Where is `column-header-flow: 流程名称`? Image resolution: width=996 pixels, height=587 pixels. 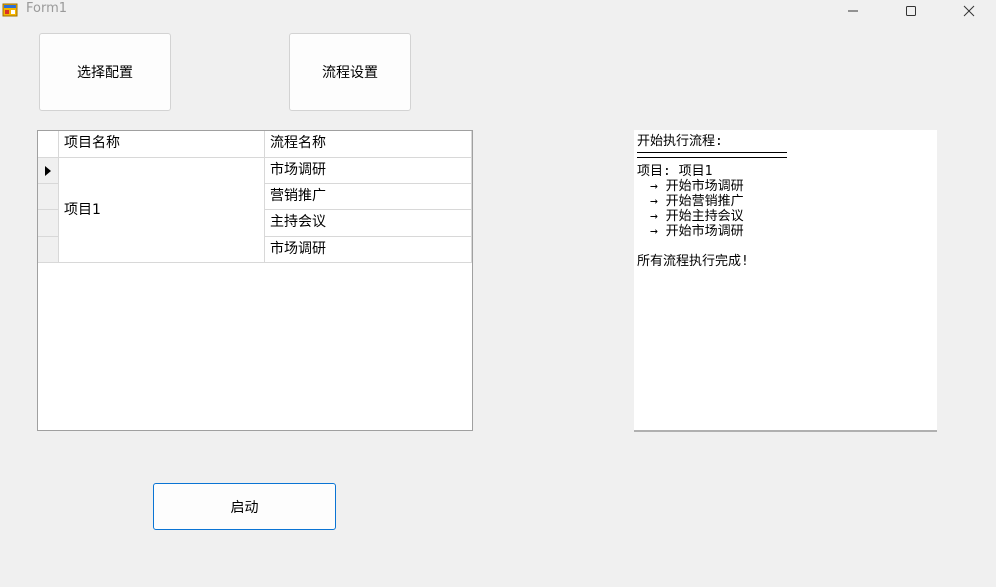 column-header-flow: 流程名称 is located at coordinates (368, 144).